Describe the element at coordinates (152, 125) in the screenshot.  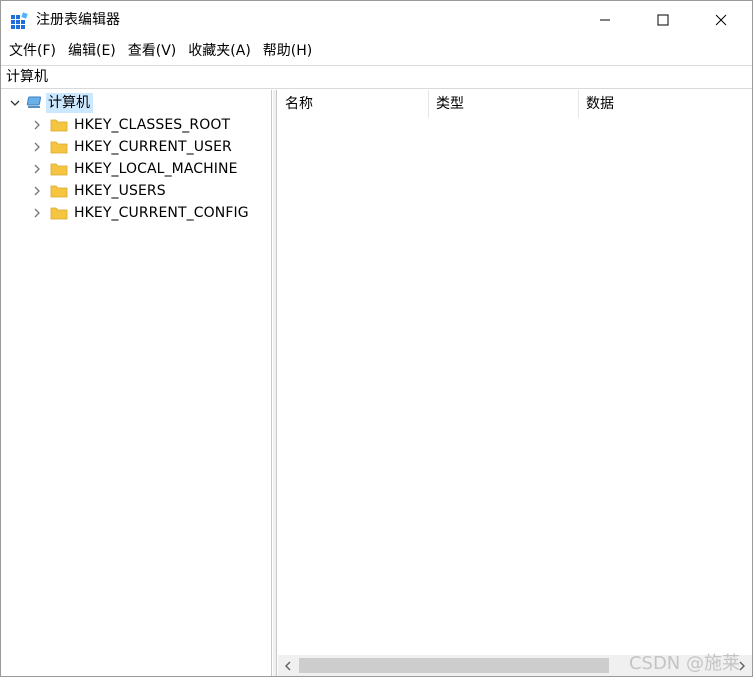
I see `tree-item-label: HKEY_CLASSES_ROOT` at that location.